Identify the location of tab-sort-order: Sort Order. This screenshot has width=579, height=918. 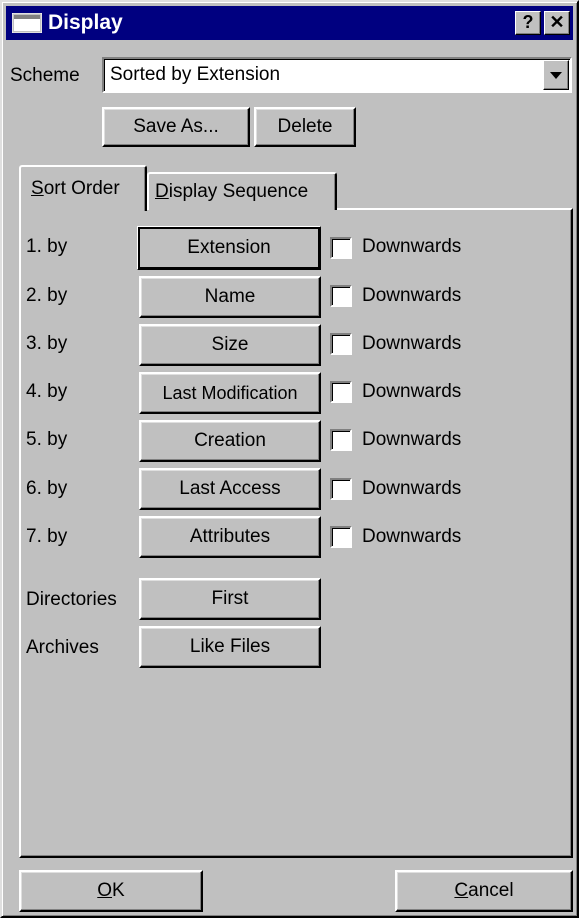
(83, 188).